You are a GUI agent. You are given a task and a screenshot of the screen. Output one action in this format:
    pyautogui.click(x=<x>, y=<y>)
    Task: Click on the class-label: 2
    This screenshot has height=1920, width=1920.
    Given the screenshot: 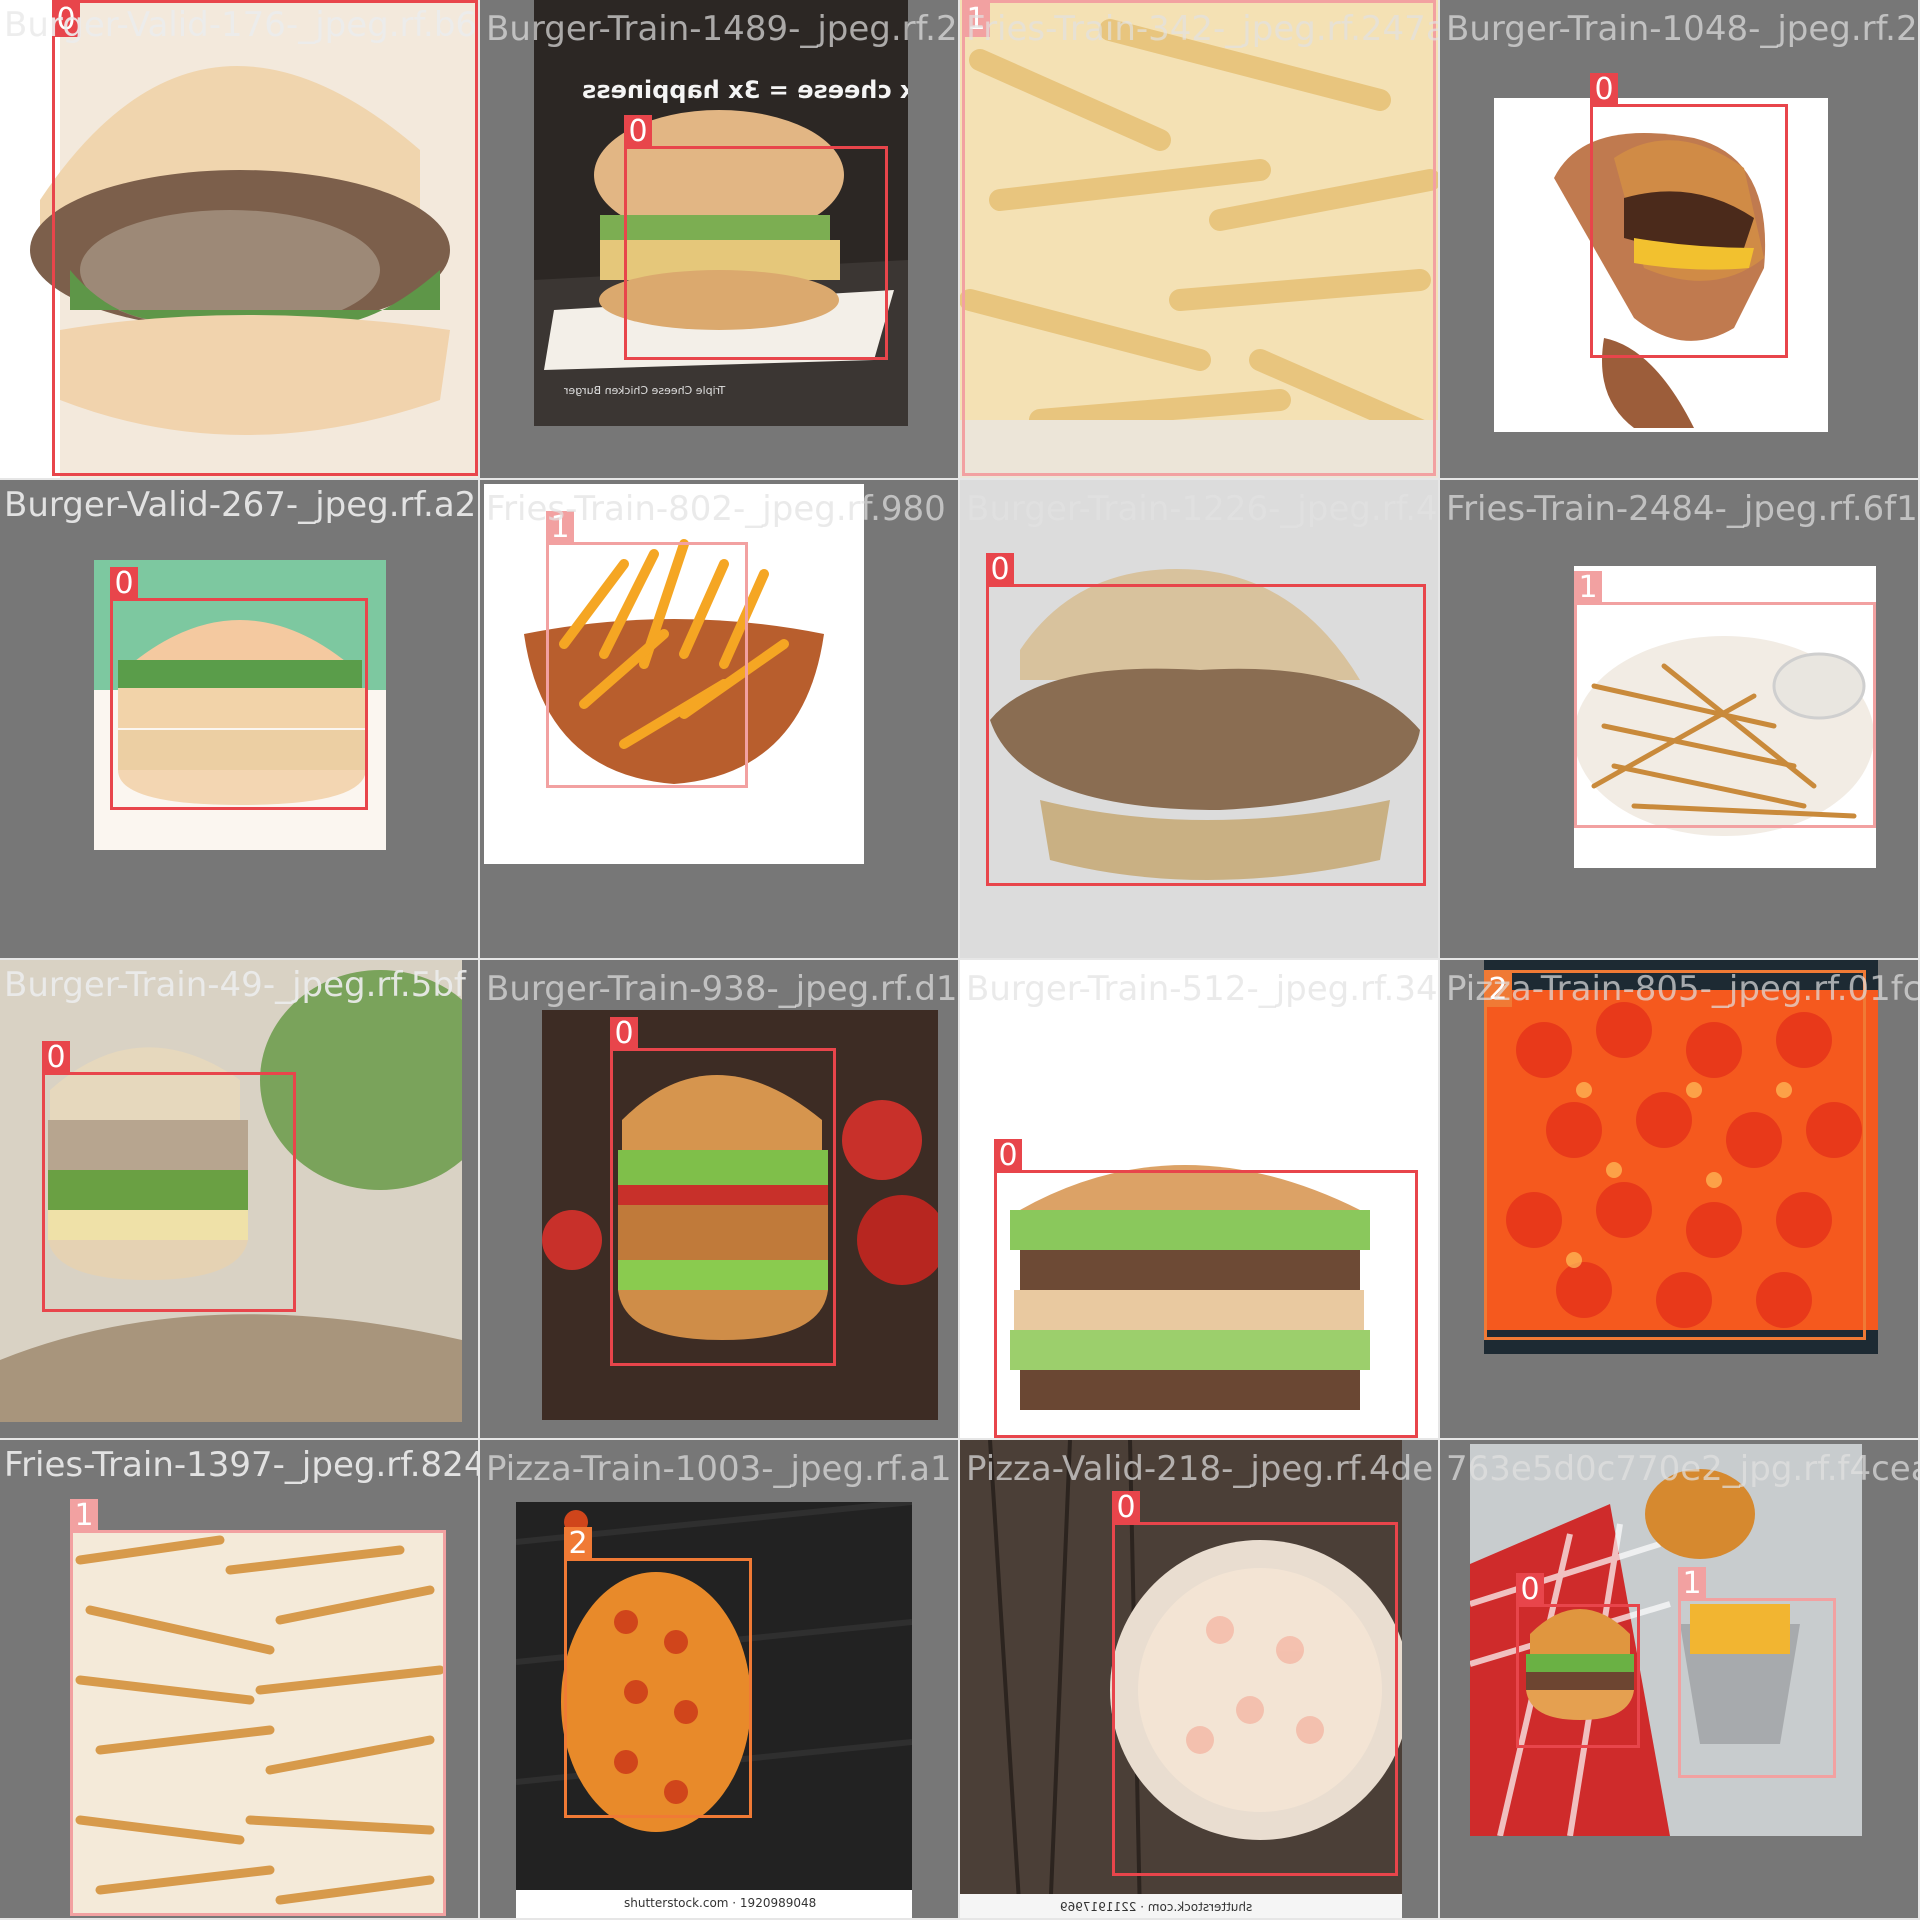 What is the action you would take?
    pyautogui.click(x=578, y=1544)
    